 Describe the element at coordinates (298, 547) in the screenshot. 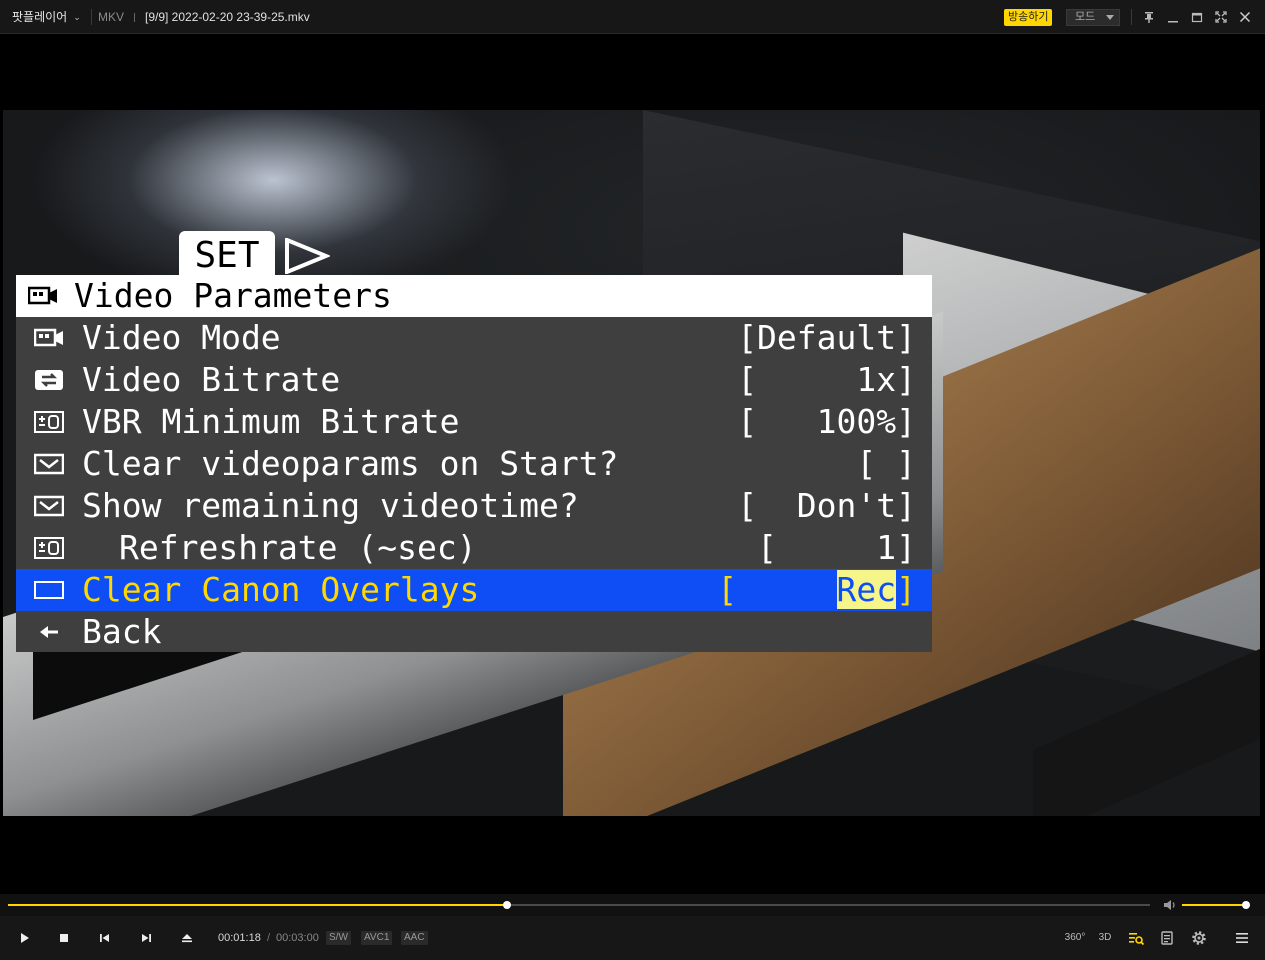

I see `osd-item-label: Refreshrate (~sec)` at that location.